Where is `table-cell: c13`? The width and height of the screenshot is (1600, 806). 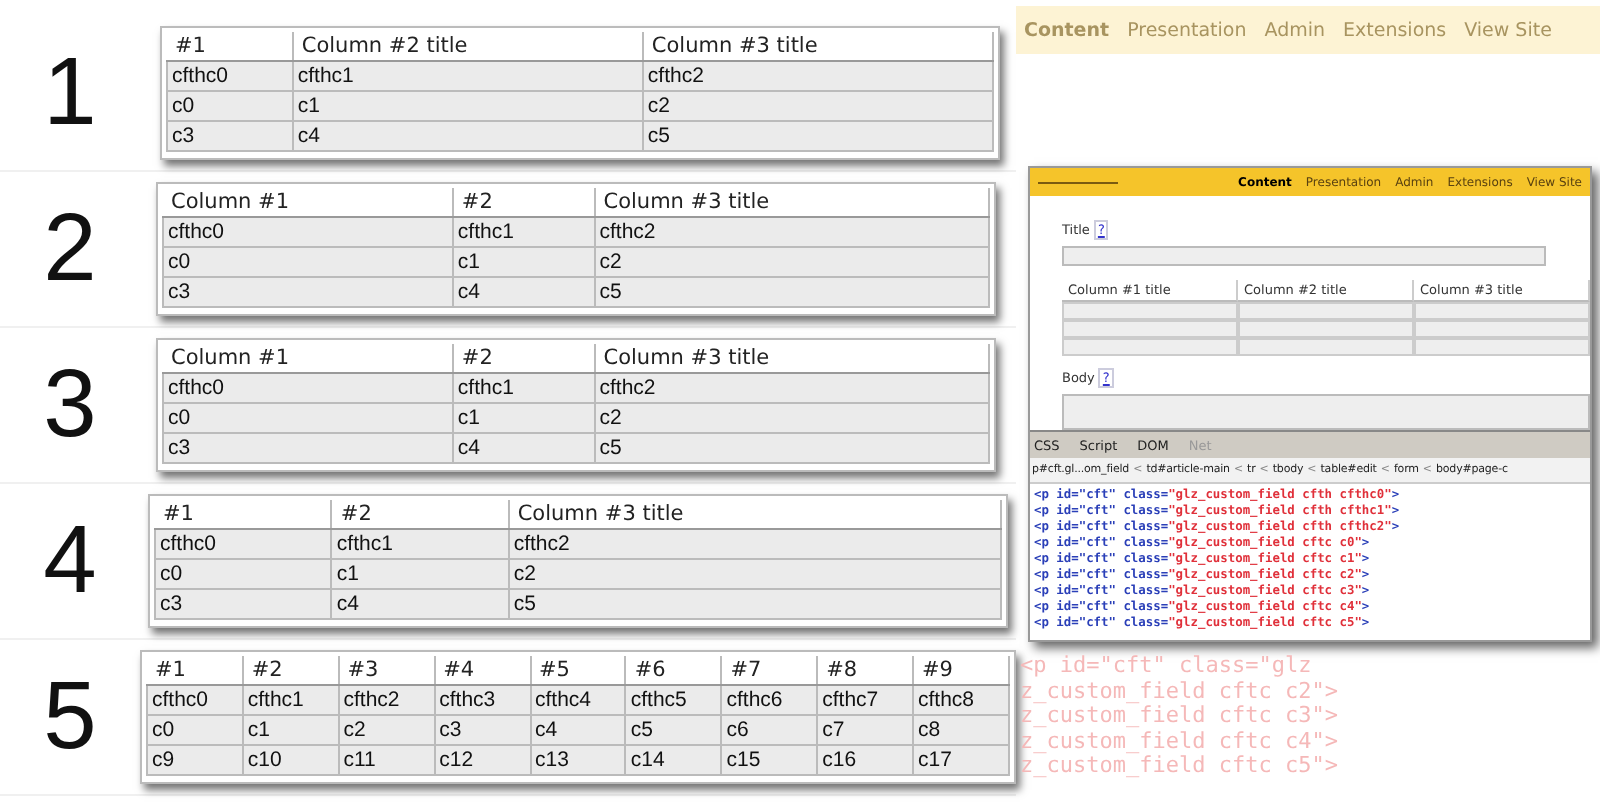
table-cell: c13 is located at coordinates (578, 760).